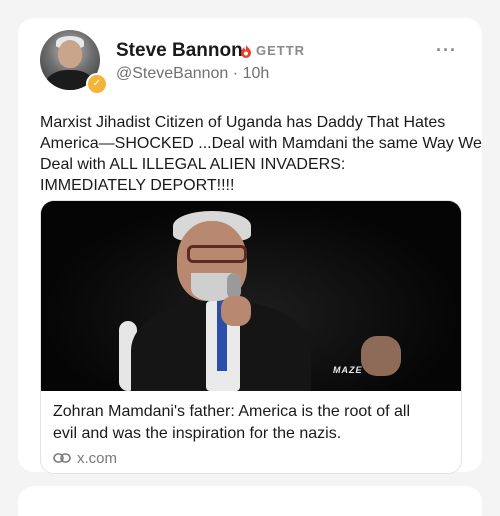 This screenshot has height=516, width=500. What do you see at coordinates (236, 311) in the screenshot?
I see `video-speaker-hand` at bounding box center [236, 311].